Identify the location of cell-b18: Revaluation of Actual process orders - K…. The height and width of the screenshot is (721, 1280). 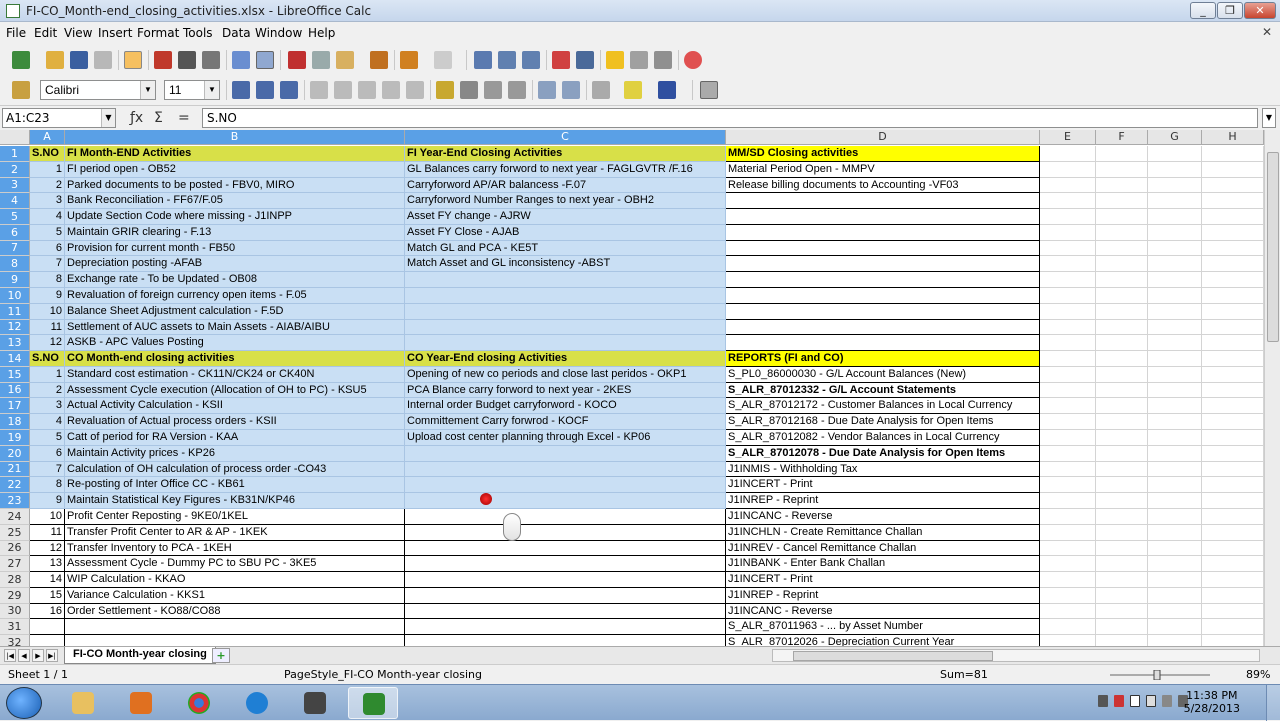
(235, 422).